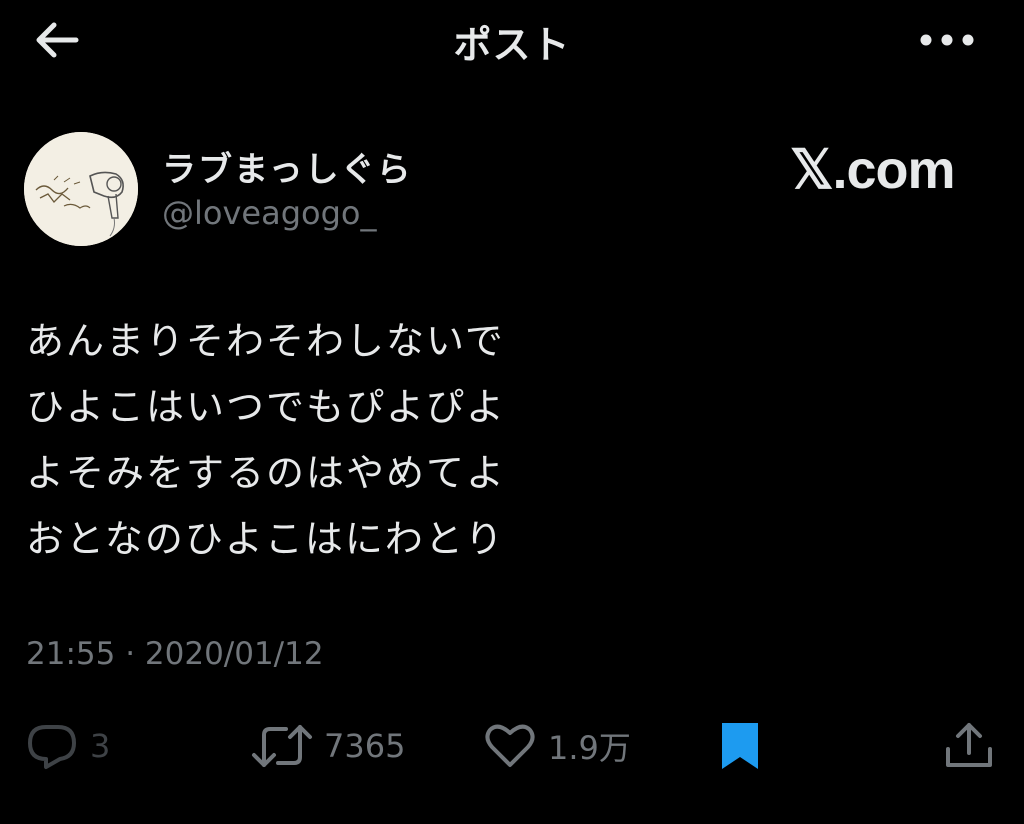 The height and width of the screenshot is (824, 1024). Describe the element at coordinates (265, 341) in the screenshot. I see `post-text-line: あんまりそわそわしないで` at that location.